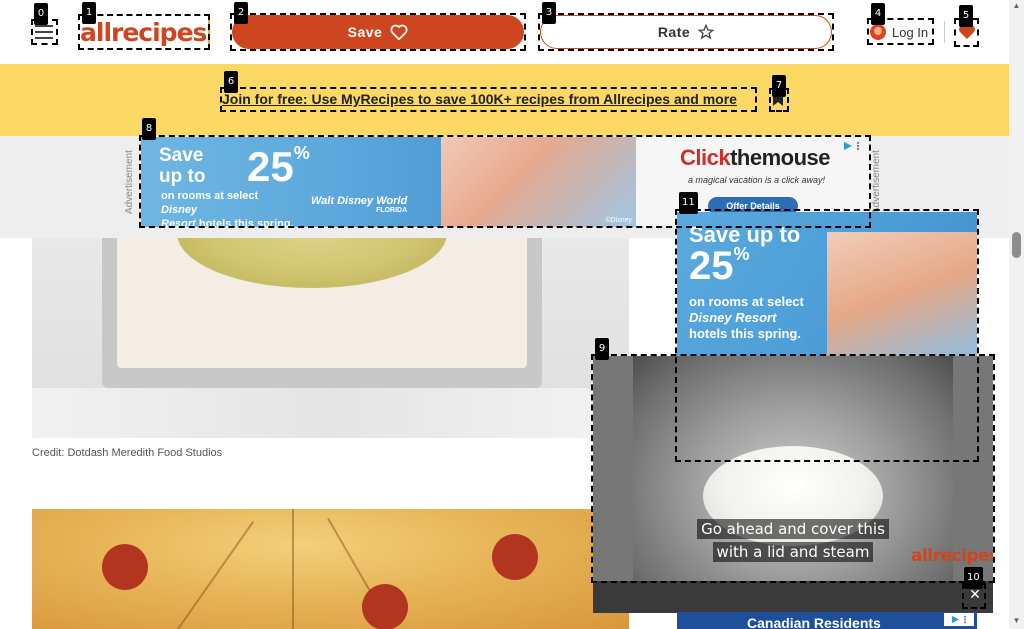  I want to click on rate-recipe-button: Rate, so click(686, 32).